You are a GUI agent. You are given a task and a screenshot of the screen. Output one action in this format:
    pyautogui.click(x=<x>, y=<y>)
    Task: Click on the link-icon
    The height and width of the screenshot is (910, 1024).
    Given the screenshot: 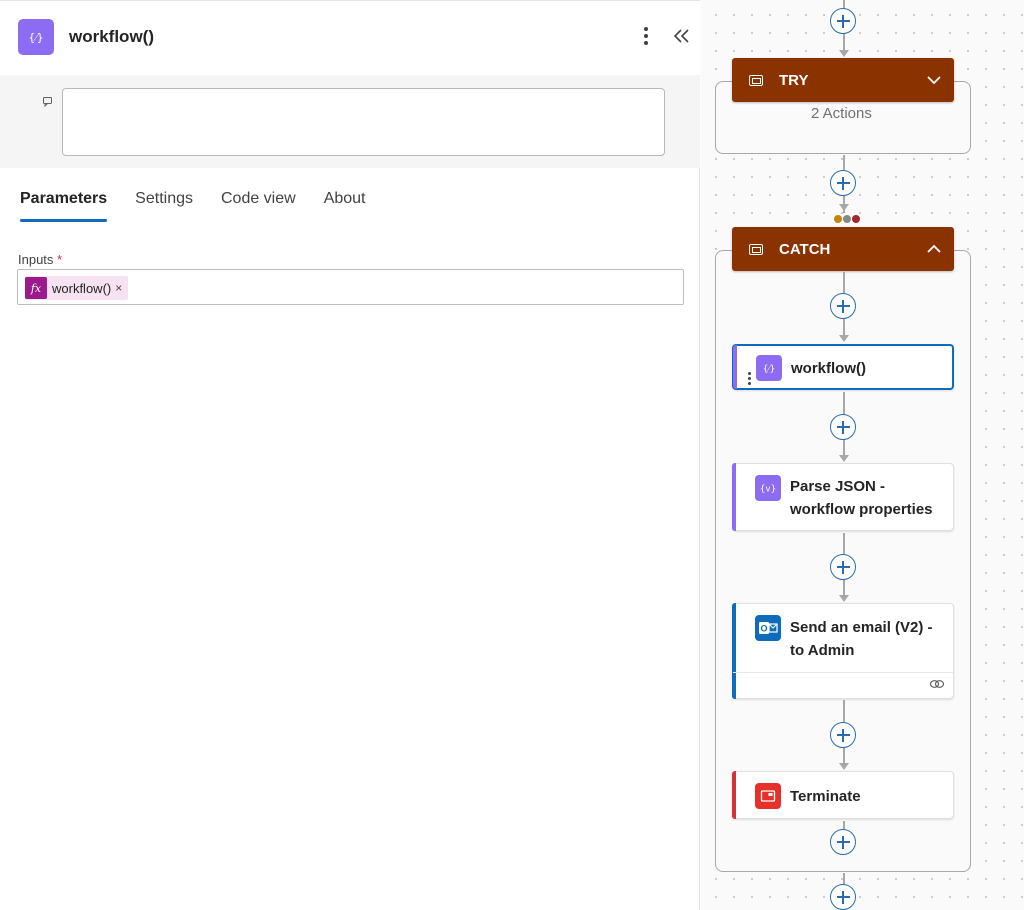 What is the action you would take?
    pyautogui.click(x=937, y=684)
    